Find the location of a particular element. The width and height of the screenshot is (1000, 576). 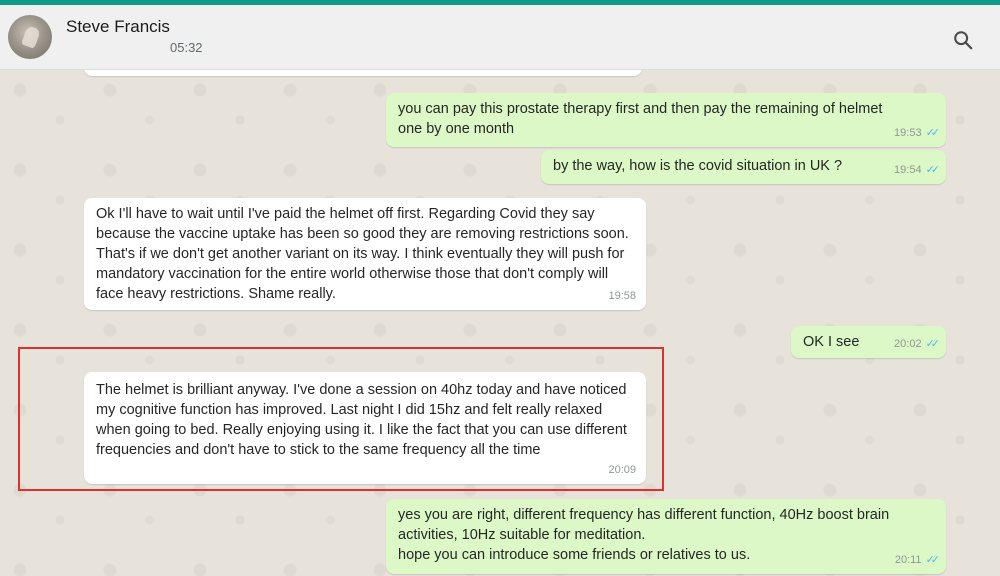

contact-name: Steve Francis is located at coordinates (118, 27).